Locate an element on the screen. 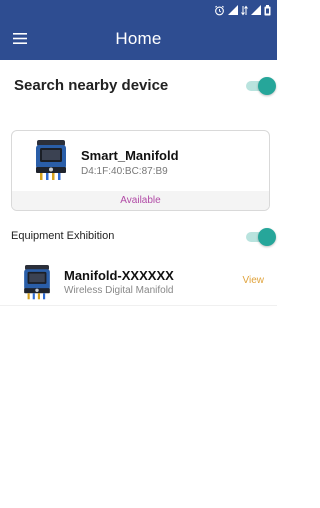 This screenshot has height=508, width=320. search-nearby-toggle is located at coordinates (261, 86).